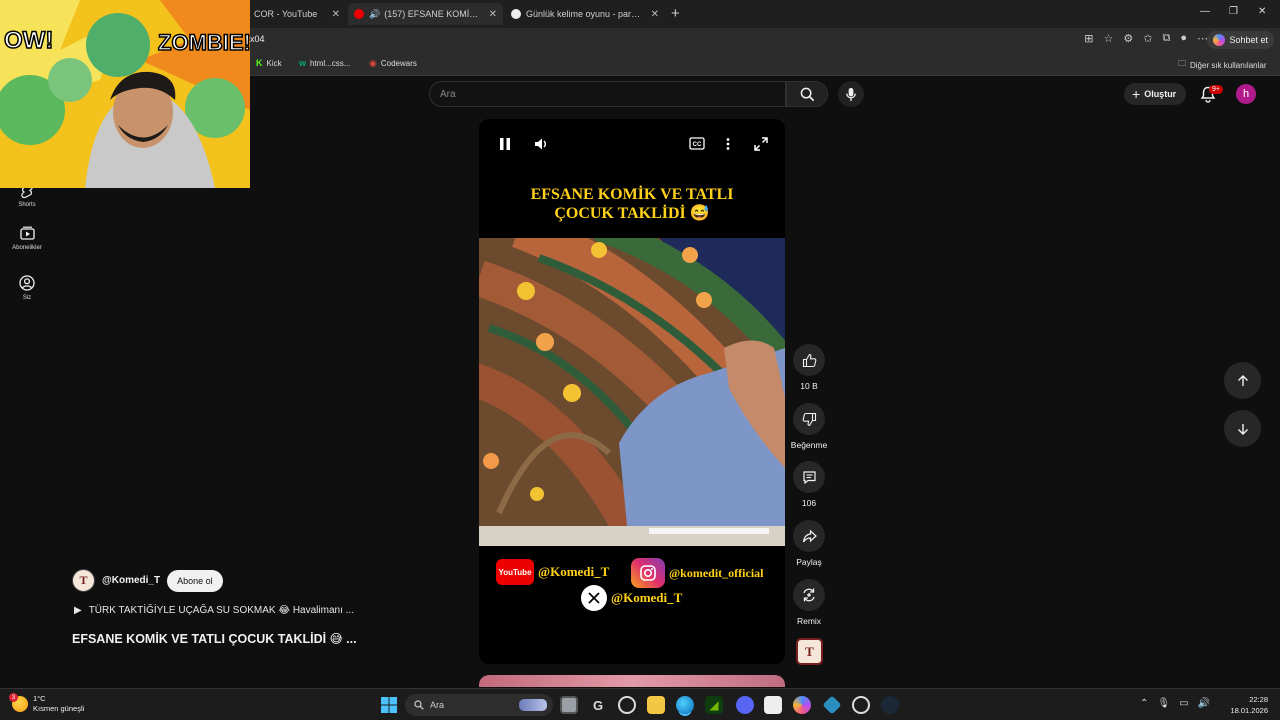  Describe the element at coordinates (1242, 428) in the screenshot. I see `next-short-button` at that location.